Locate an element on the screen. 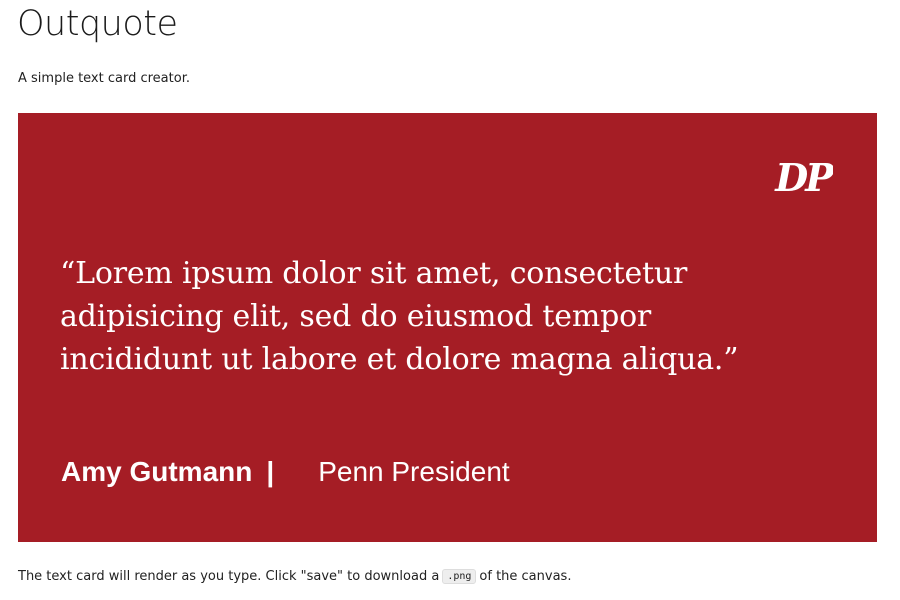  dp-logo-text: DP is located at coordinates (803, 177).